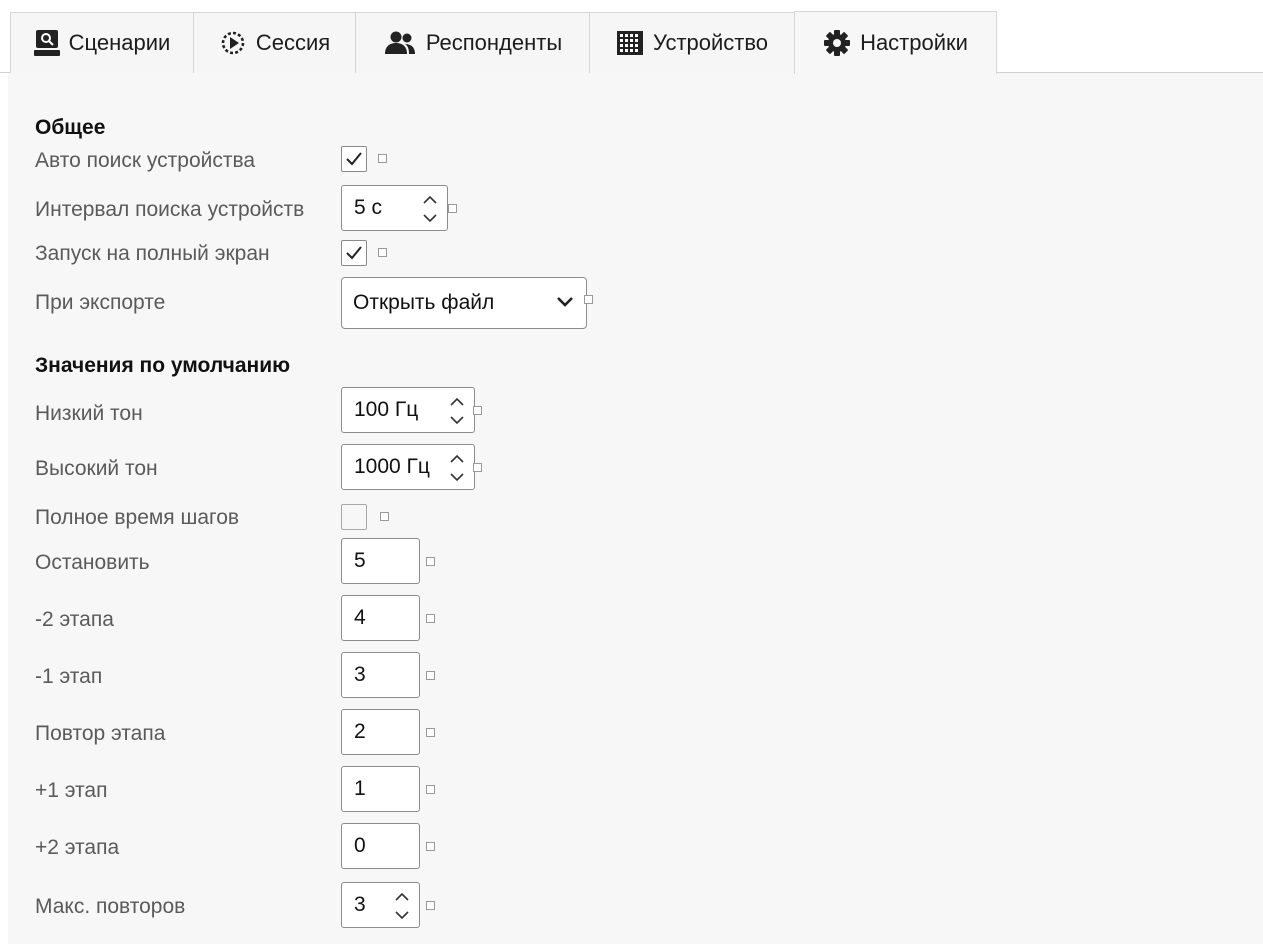 The width and height of the screenshot is (1263, 944). I want to click on minus2-value: 4, so click(360, 617).